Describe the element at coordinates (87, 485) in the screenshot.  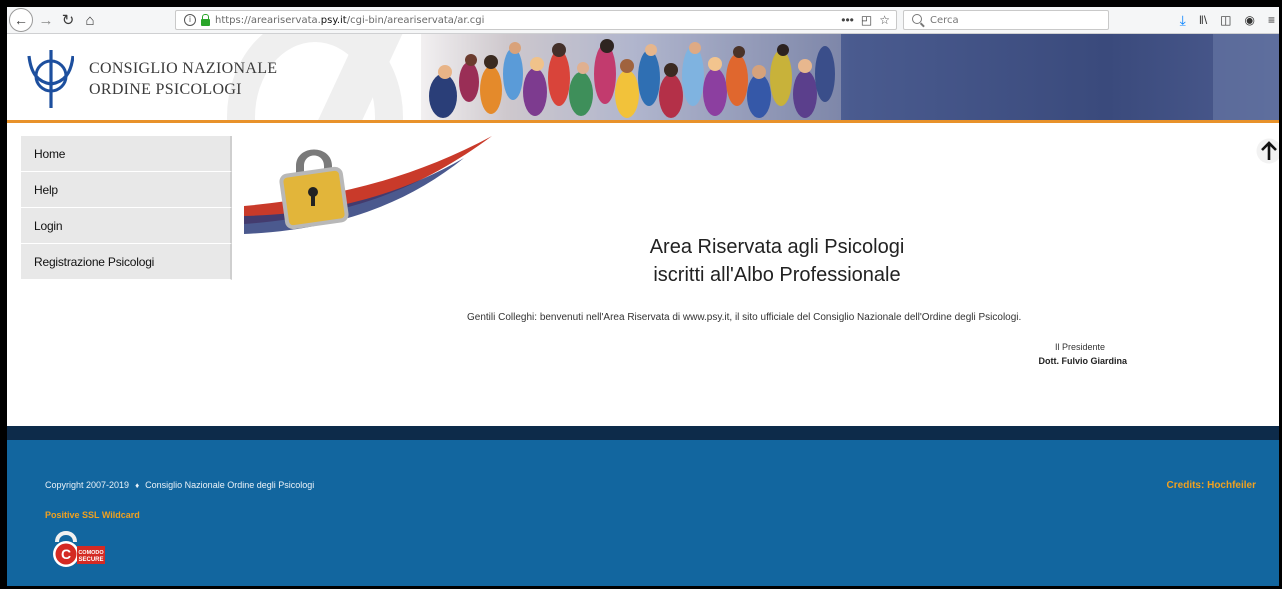
I see `copyright-years: Copyright 2007-2019` at that location.